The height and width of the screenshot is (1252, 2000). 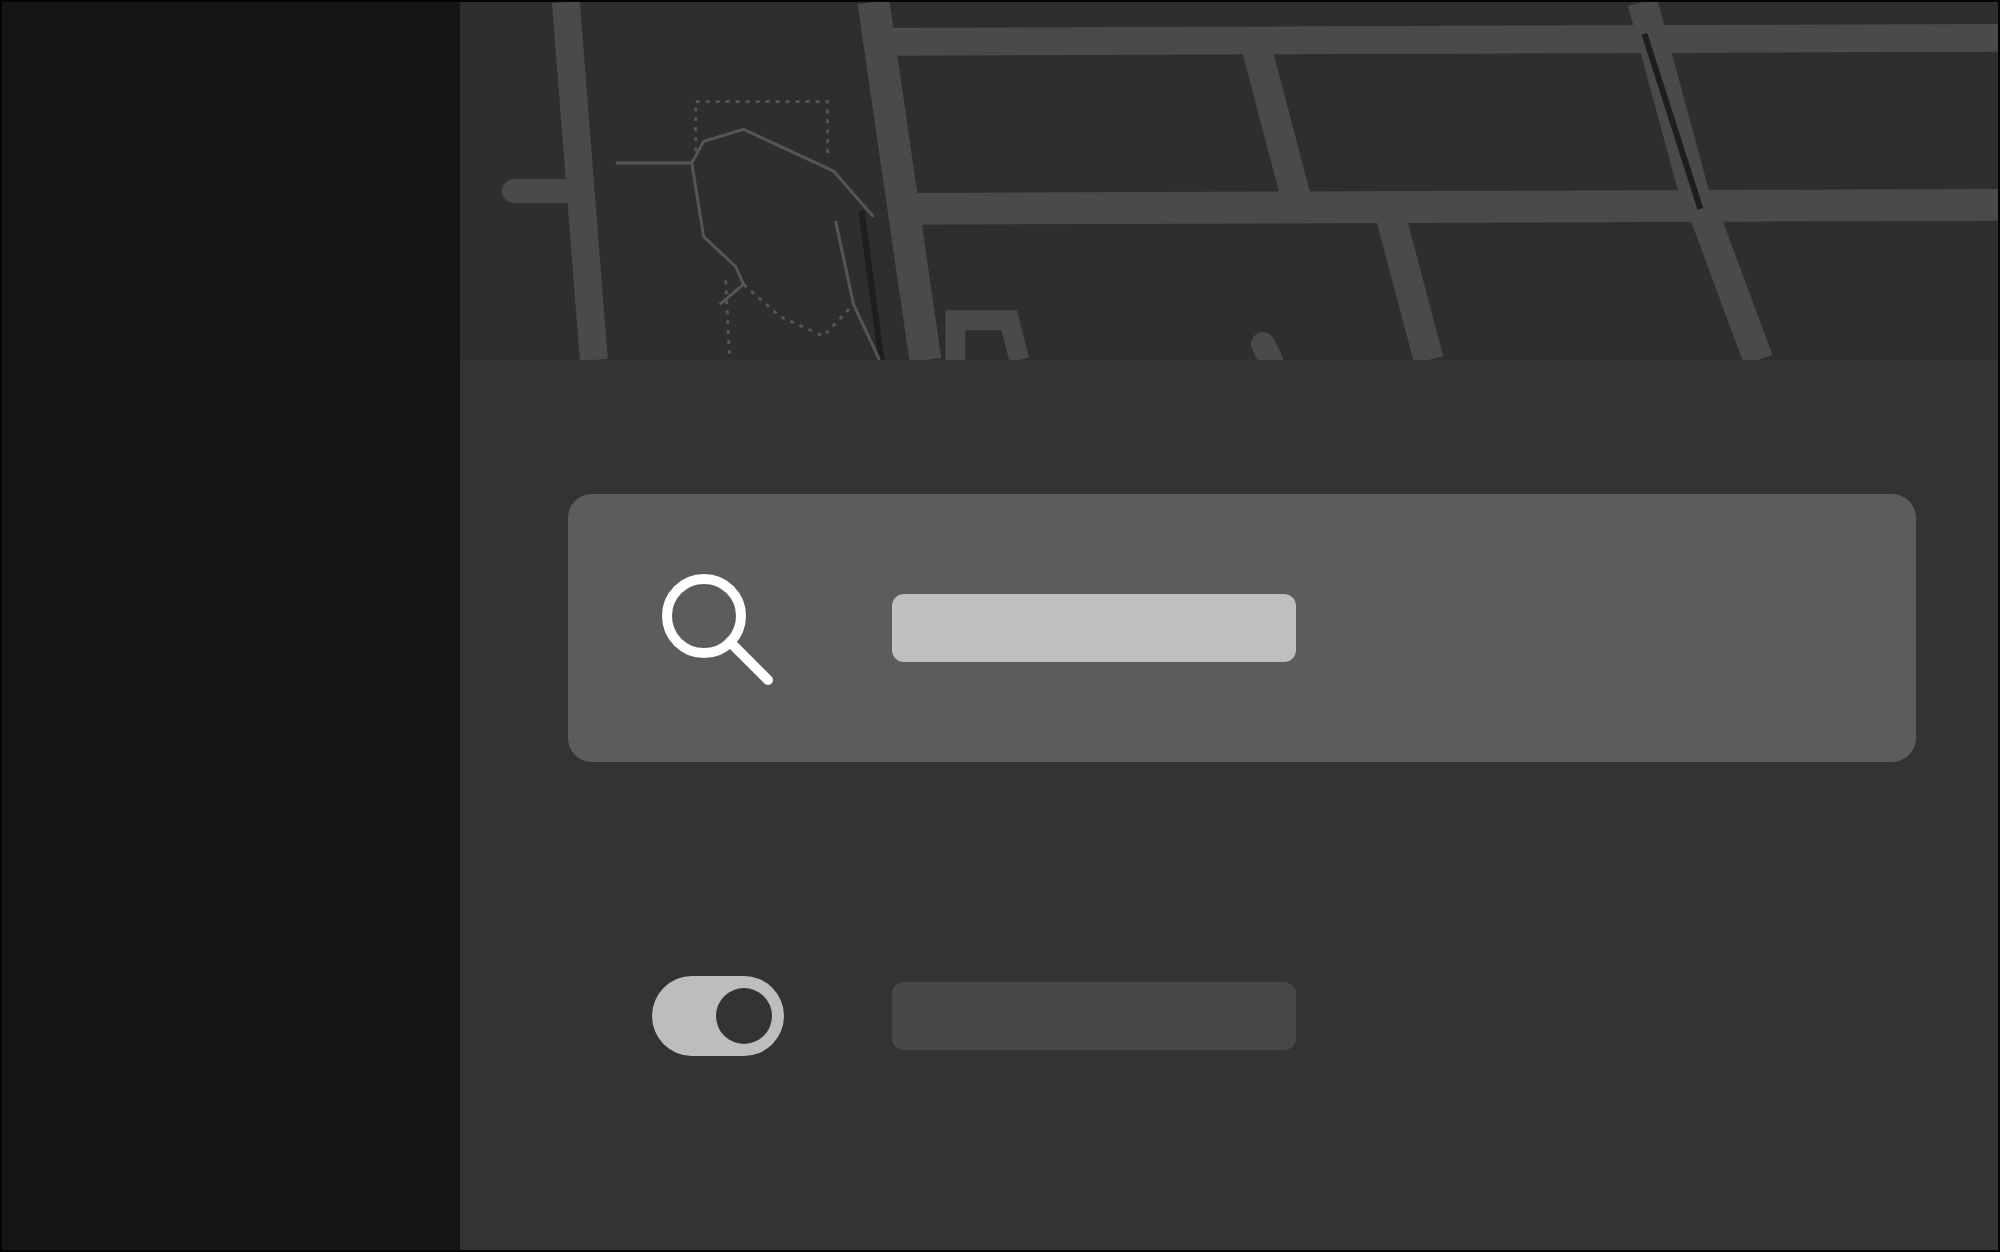 What do you see at coordinates (718, 1016) in the screenshot?
I see `toggle-switch` at bounding box center [718, 1016].